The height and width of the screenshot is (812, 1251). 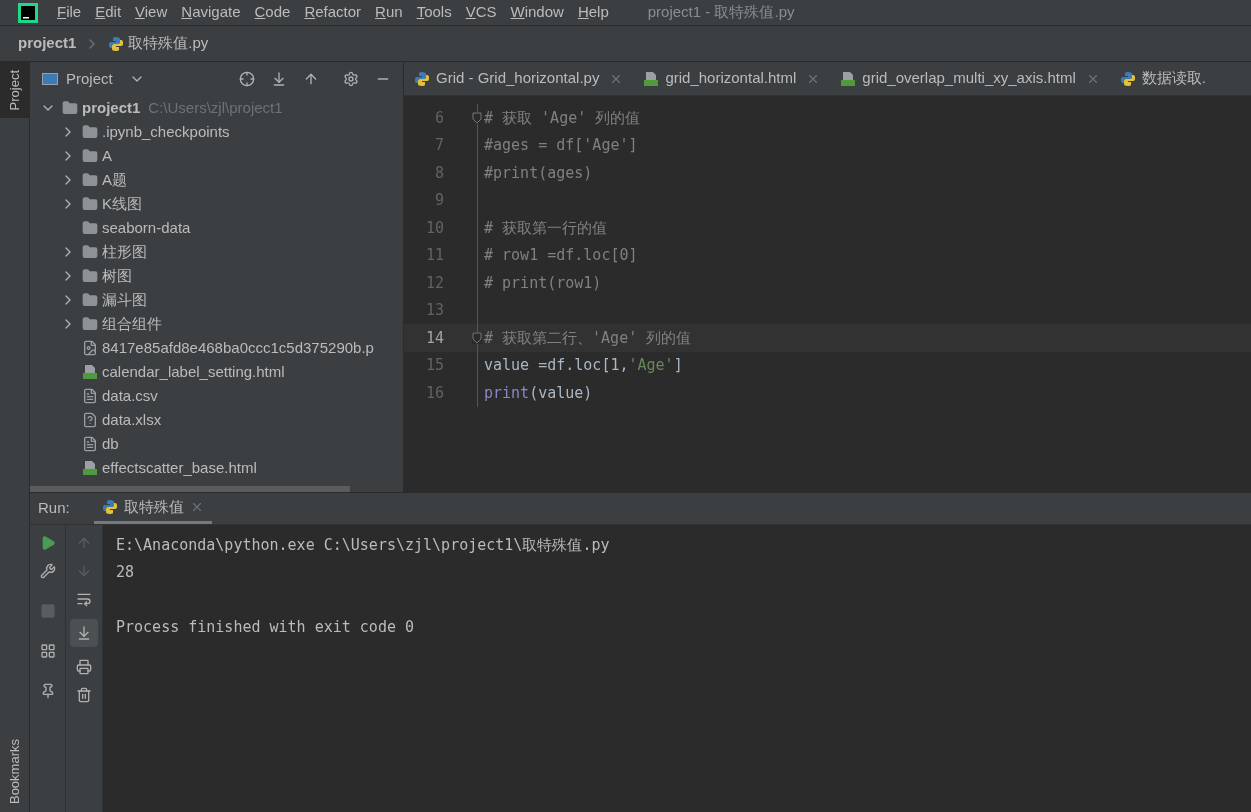 What do you see at coordinates (132, 420) in the screenshot?
I see `tree-item: data.xlsx` at bounding box center [132, 420].